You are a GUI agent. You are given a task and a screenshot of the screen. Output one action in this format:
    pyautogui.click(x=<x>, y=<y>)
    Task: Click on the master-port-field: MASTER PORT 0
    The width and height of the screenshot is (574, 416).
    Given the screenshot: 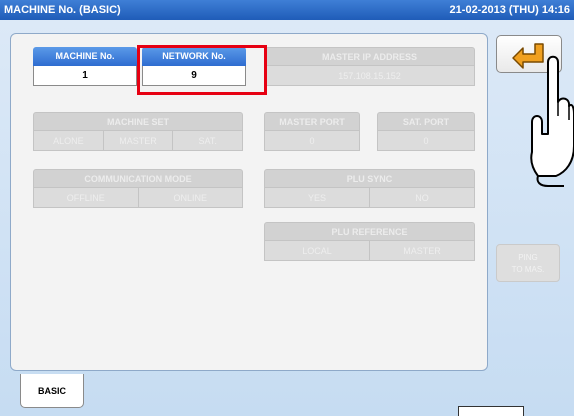 What is the action you would take?
    pyautogui.click(x=312, y=131)
    